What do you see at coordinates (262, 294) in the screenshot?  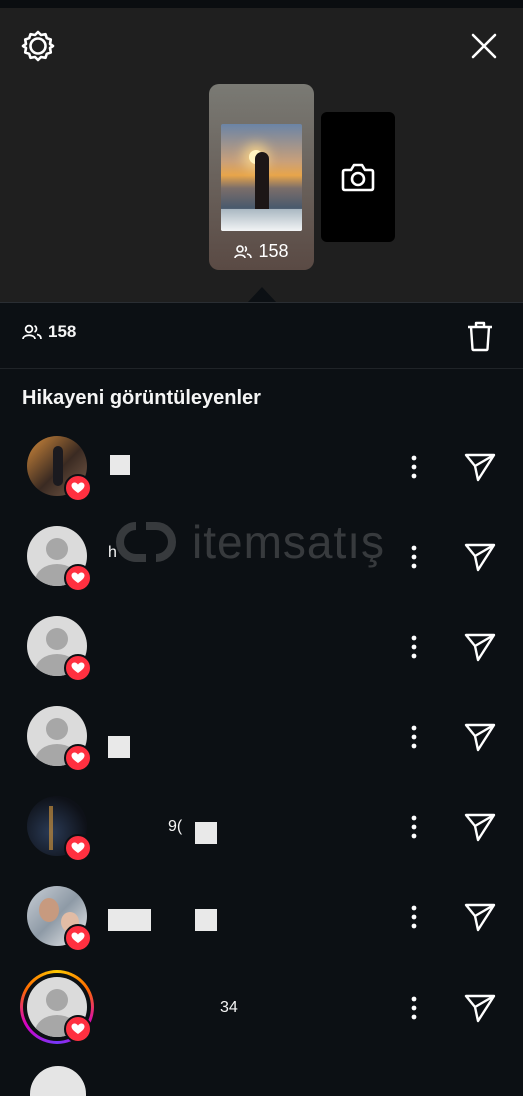 I see `selected-story-pointer` at bounding box center [262, 294].